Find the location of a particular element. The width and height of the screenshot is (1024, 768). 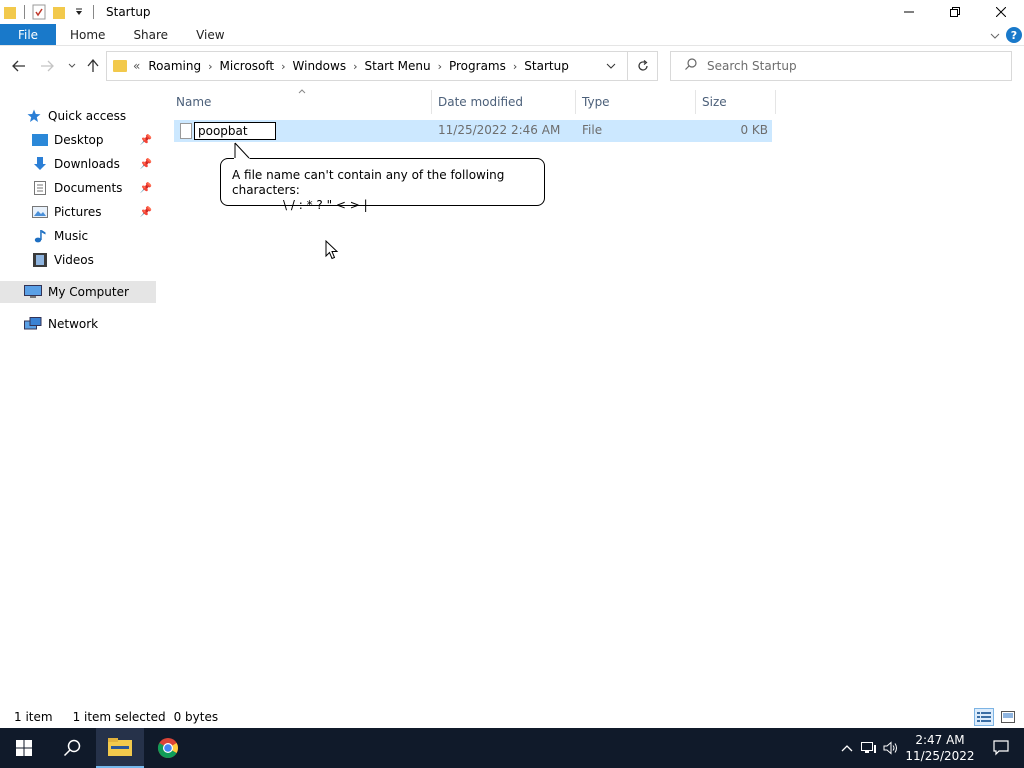

sidebar-item-music: Music is located at coordinates (78, 236).